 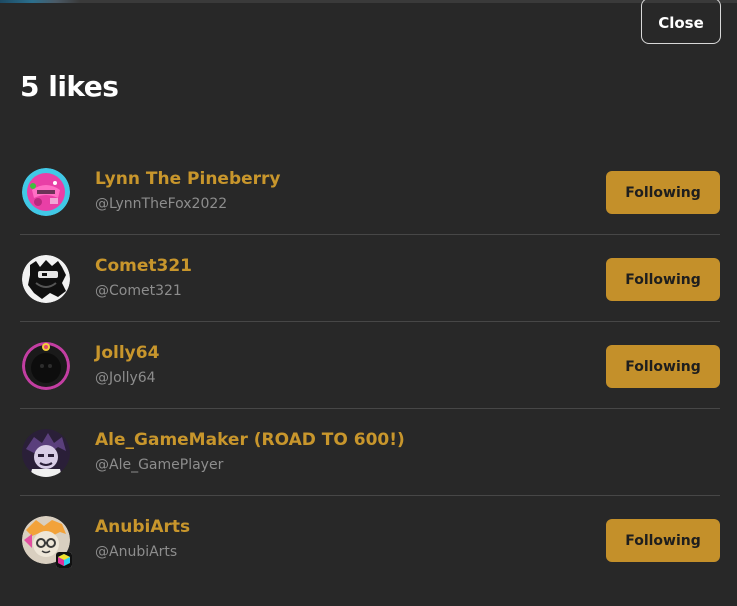 What do you see at coordinates (250, 440) in the screenshot?
I see `user-name: Ale_GameMaker (ROAD TO 600!)` at bounding box center [250, 440].